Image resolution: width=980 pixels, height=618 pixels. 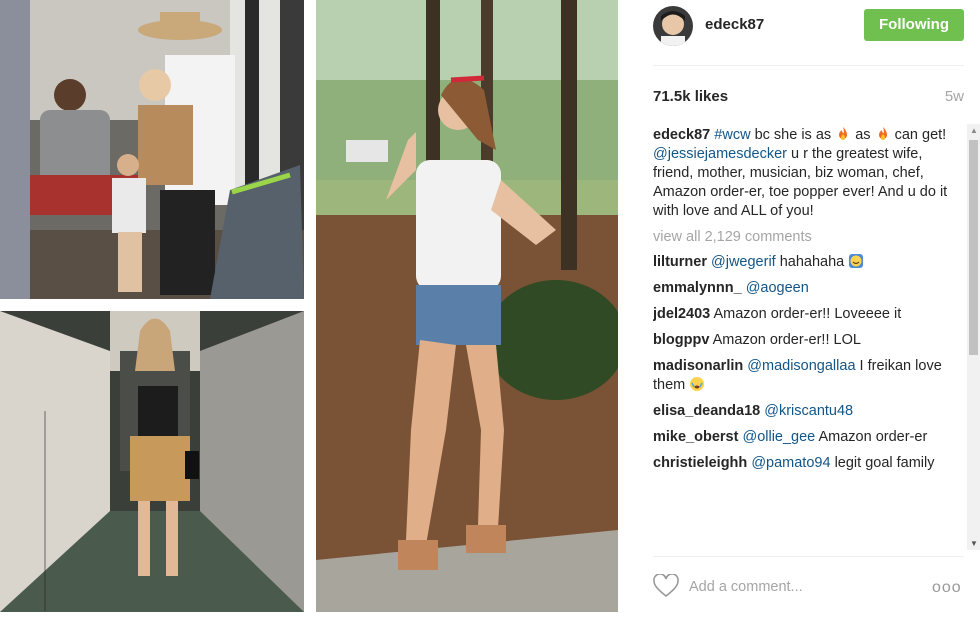 What do you see at coordinates (856, 261) in the screenshot?
I see `crying-laughing-face-icon` at bounding box center [856, 261].